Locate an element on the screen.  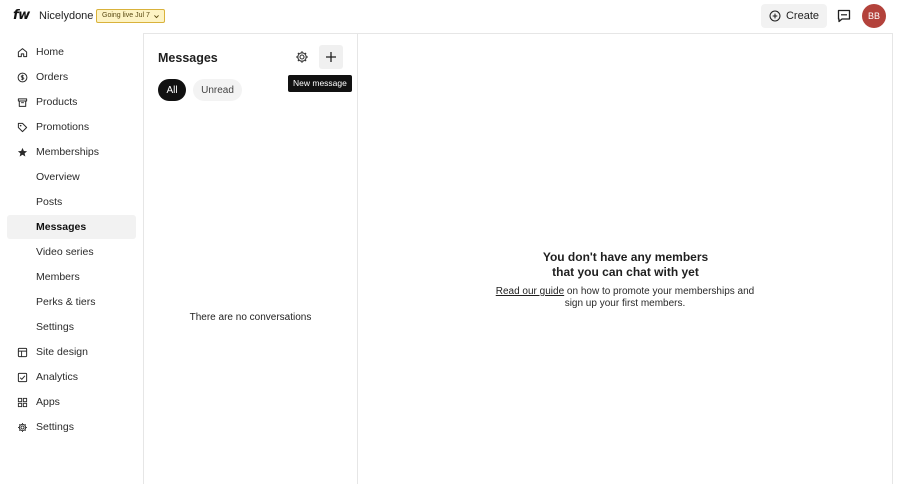
going-live-label: Going live Jul 7 is located at coordinates (126, 15).